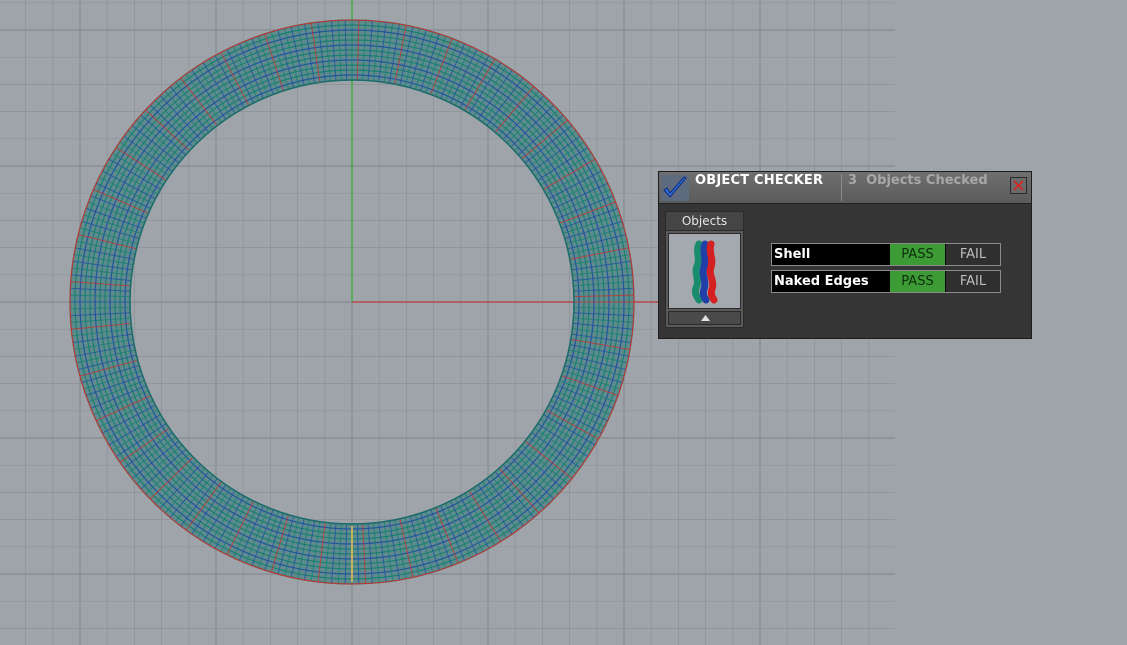 The height and width of the screenshot is (645, 1127). I want to click on title-divider, so click(841, 187).